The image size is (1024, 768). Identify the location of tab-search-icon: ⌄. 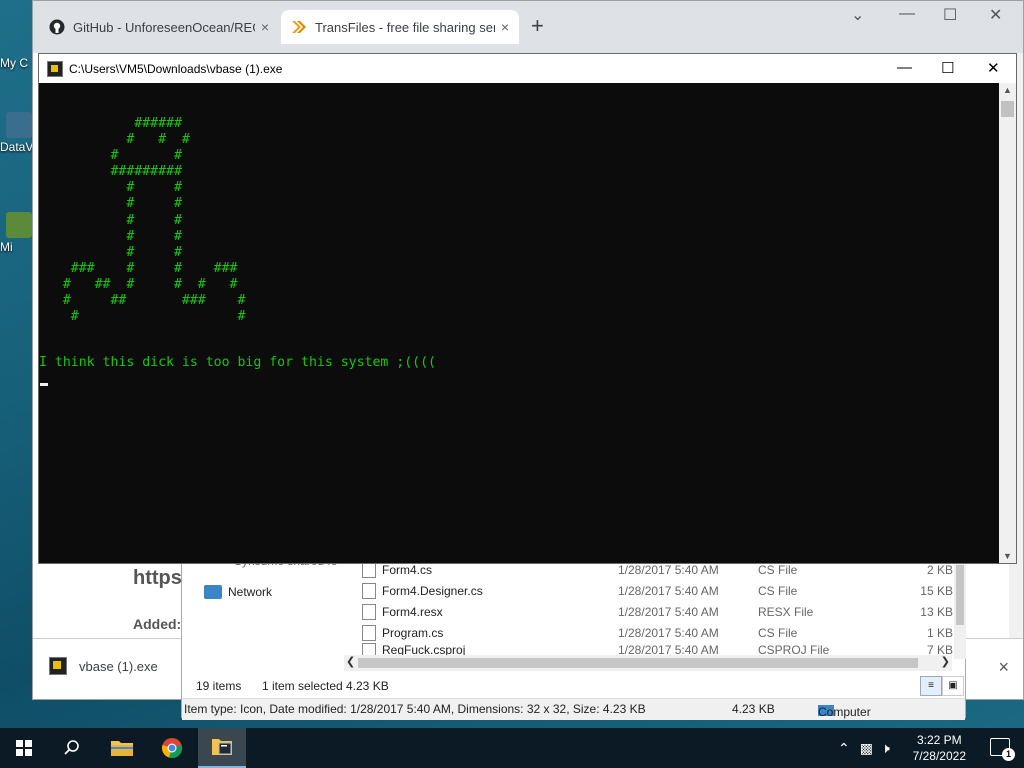
(857, 15).